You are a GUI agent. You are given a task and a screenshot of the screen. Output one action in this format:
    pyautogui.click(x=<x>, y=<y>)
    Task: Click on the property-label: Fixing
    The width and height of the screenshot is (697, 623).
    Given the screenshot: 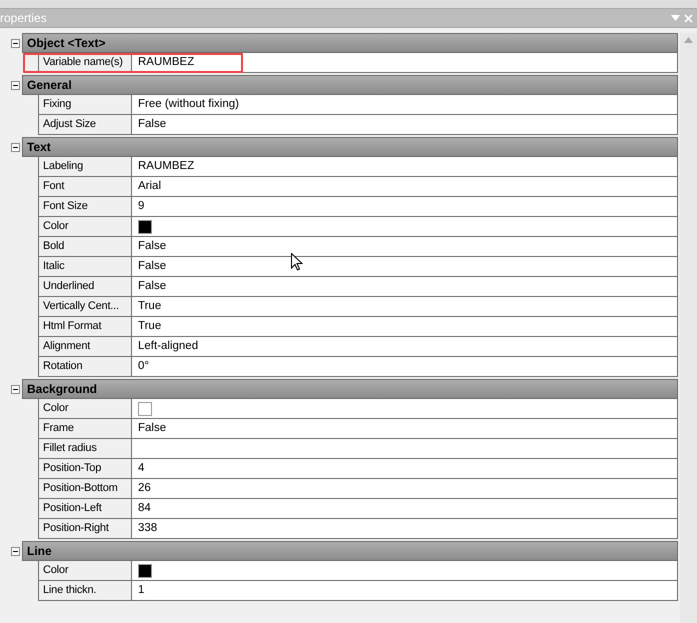 What is the action you would take?
    pyautogui.click(x=85, y=104)
    